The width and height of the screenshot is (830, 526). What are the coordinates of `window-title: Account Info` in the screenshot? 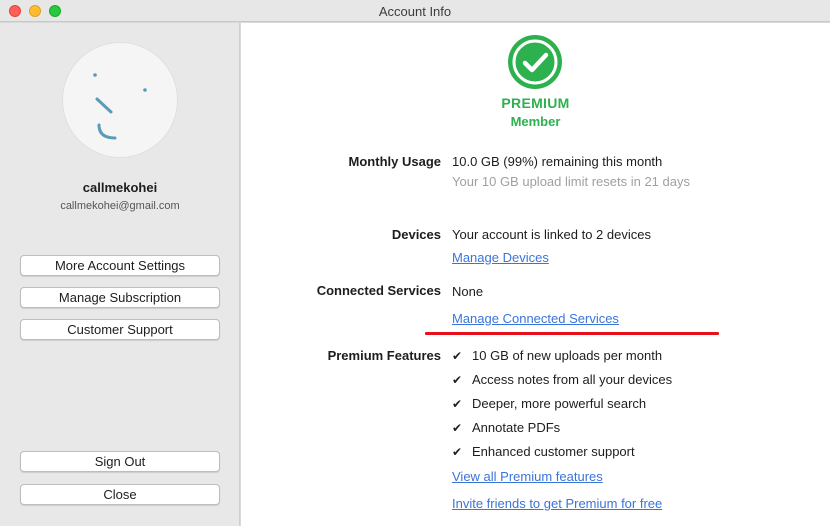 It's located at (415, 11).